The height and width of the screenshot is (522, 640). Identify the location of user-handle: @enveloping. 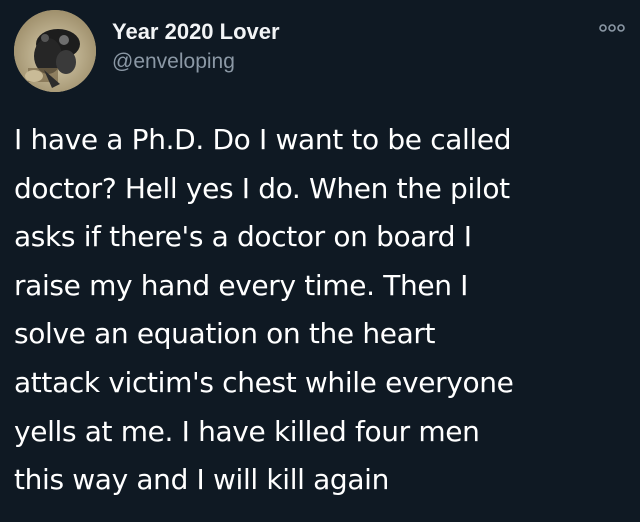
(196, 62).